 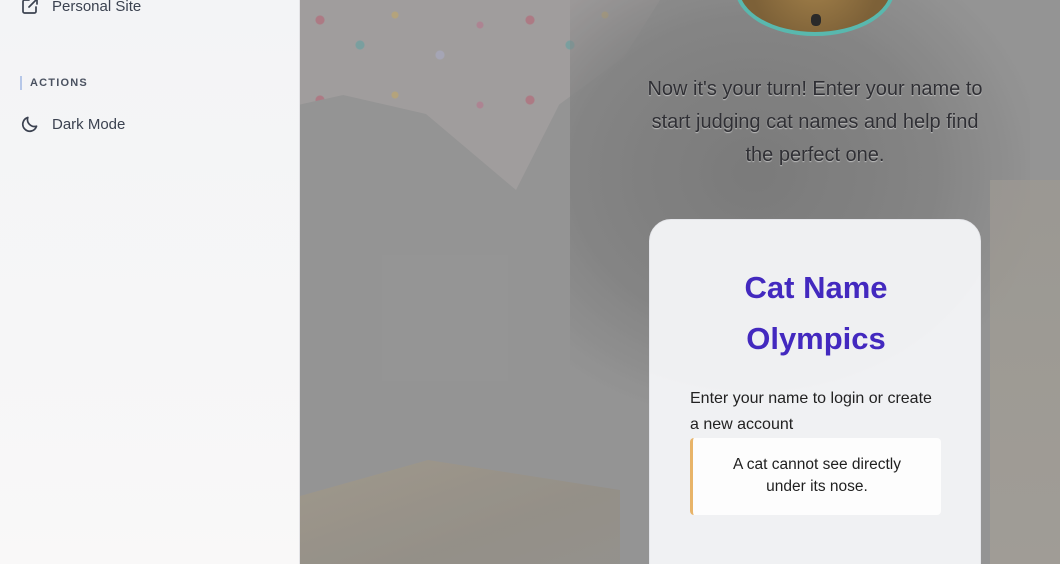 I want to click on card-title: Cat Name Olympics, so click(x=816, y=313).